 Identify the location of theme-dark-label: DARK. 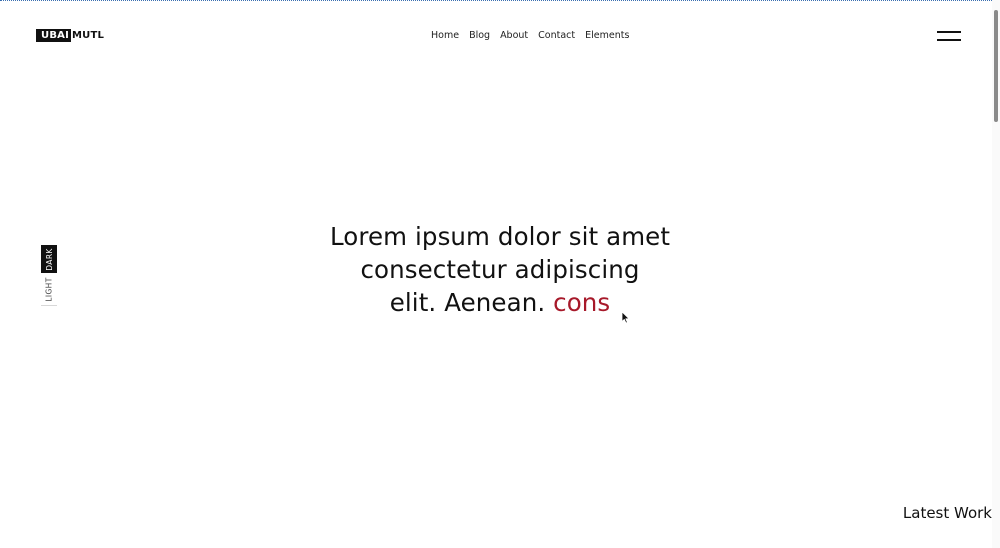
(49, 259).